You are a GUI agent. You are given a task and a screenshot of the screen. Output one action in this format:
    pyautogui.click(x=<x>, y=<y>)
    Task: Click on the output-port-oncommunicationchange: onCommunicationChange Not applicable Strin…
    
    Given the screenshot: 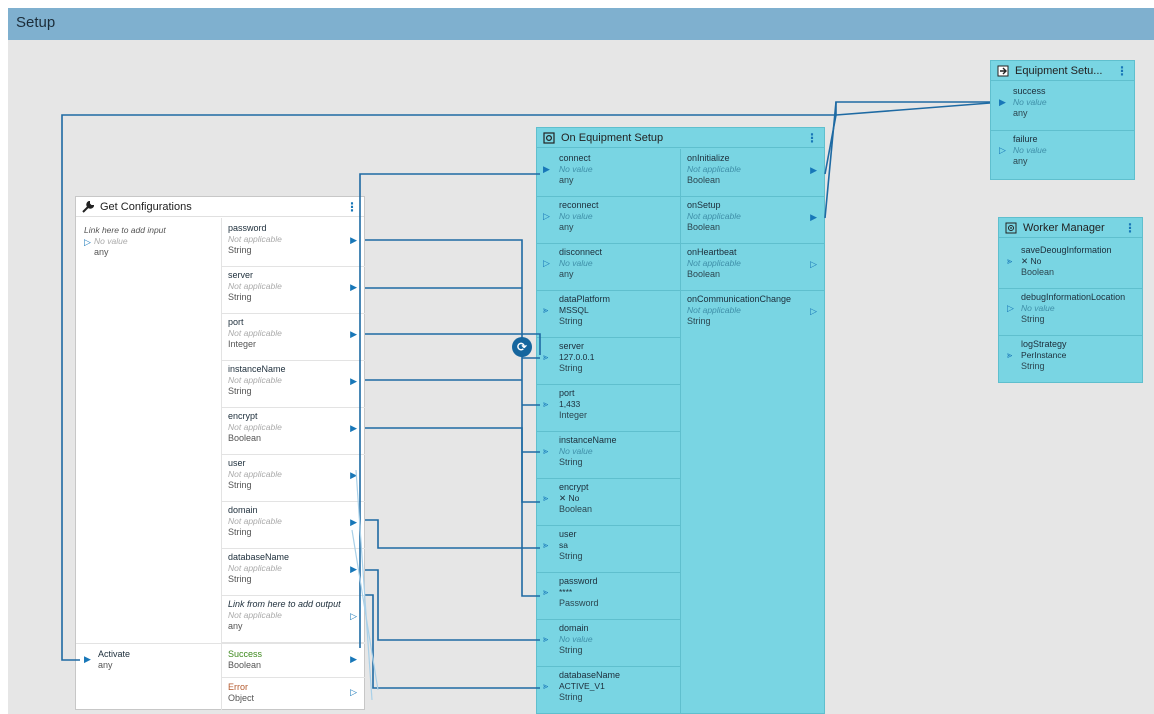 What is the action you would take?
    pyautogui.click(x=753, y=313)
    